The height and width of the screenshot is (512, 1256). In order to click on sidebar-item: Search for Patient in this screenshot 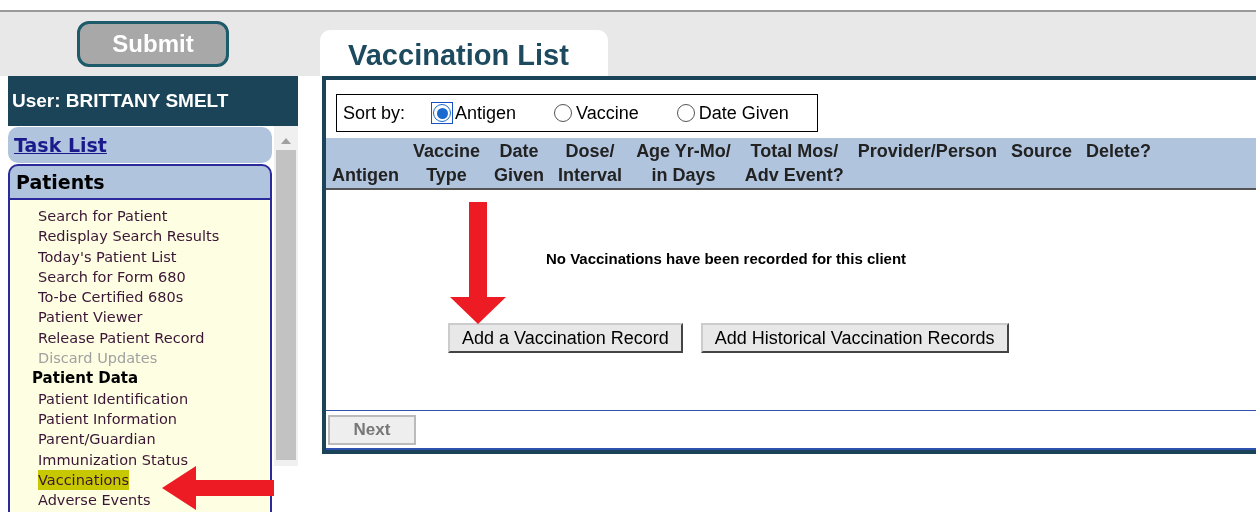, I will do `click(103, 216)`.